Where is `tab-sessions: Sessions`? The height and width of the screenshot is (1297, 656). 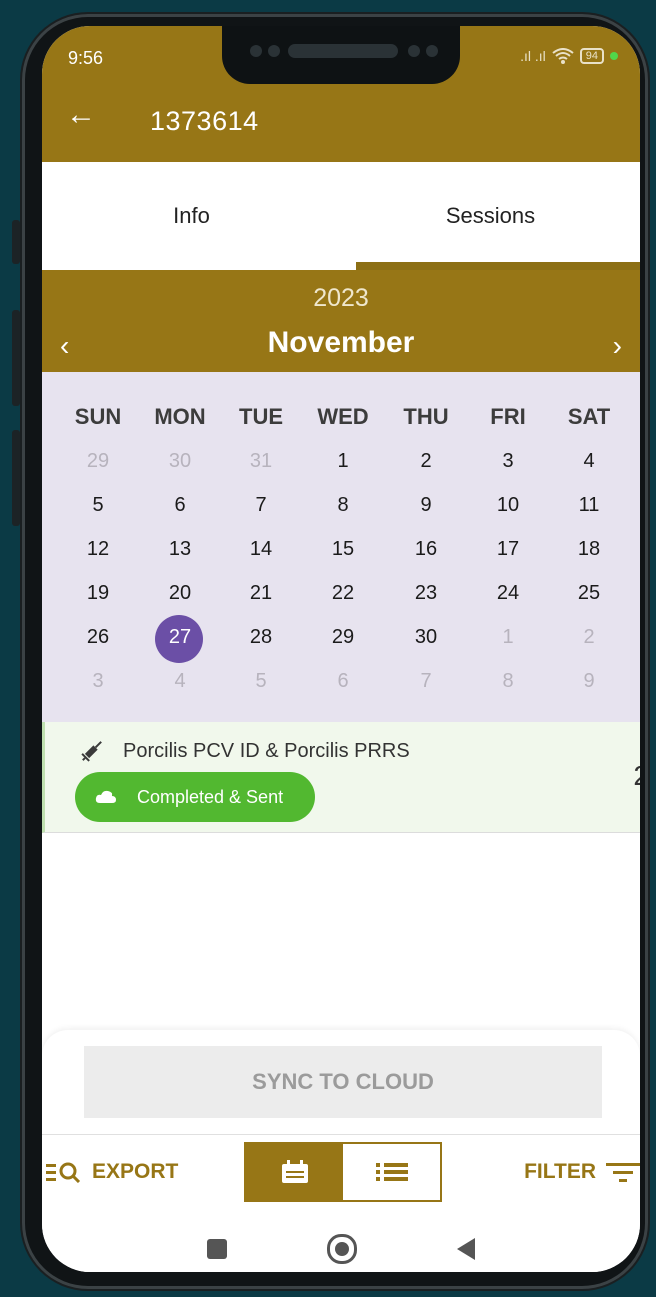 tab-sessions: Sessions is located at coordinates (490, 216).